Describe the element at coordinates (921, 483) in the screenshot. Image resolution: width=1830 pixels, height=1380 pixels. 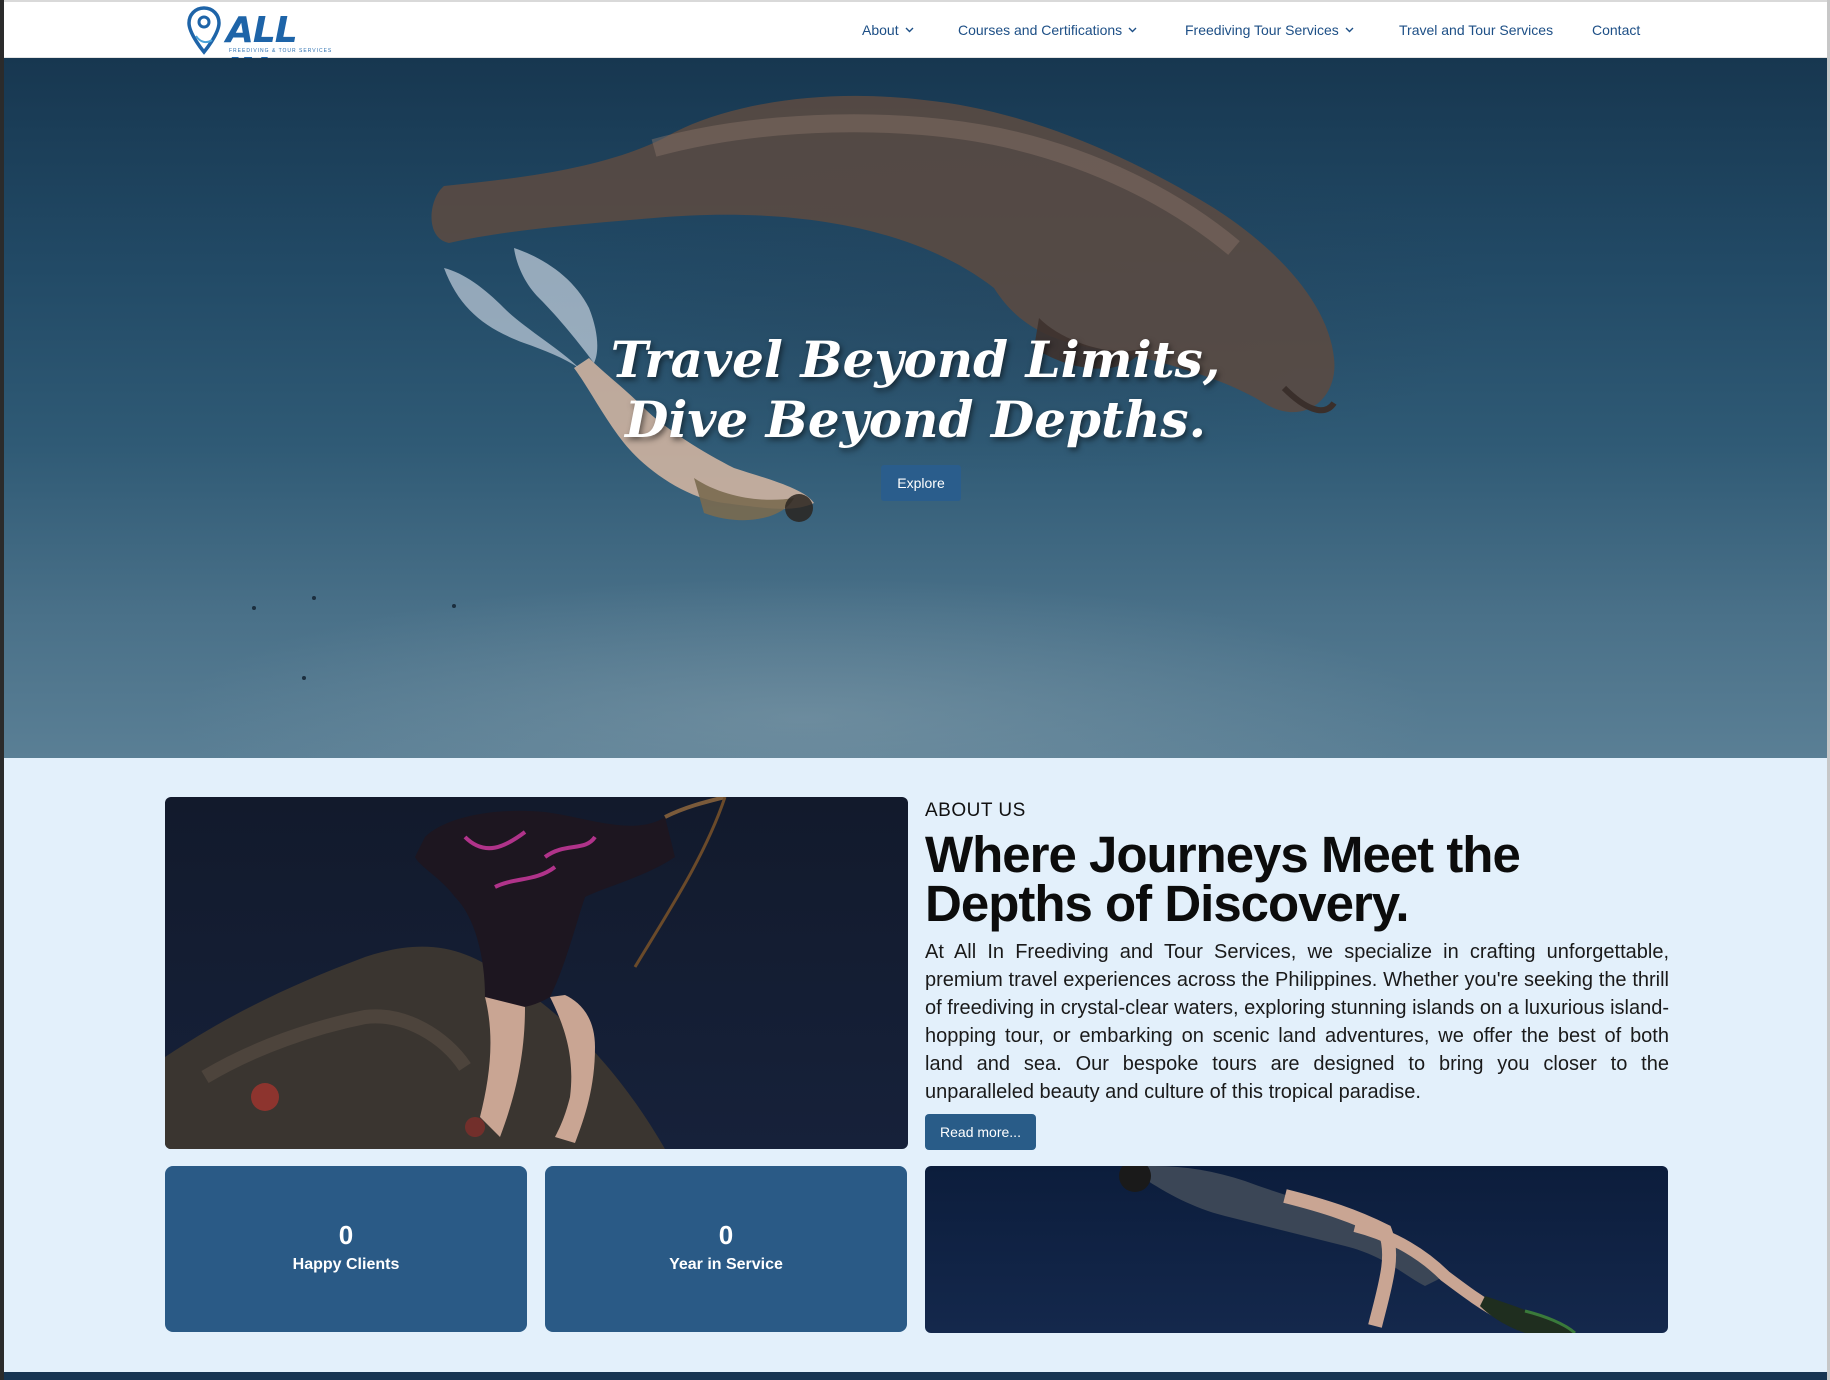
I see `explore-button: Explore` at that location.